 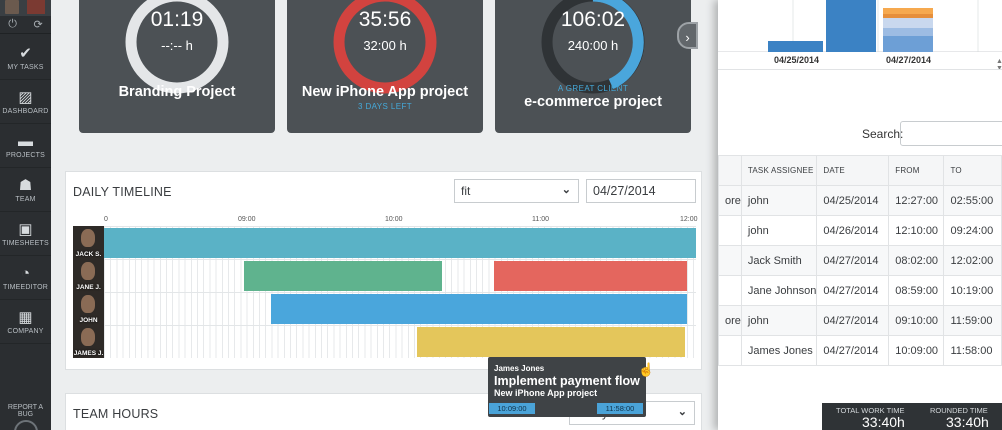 I want to click on report-bug-link: REPORT A BUG, so click(x=25, y=411).